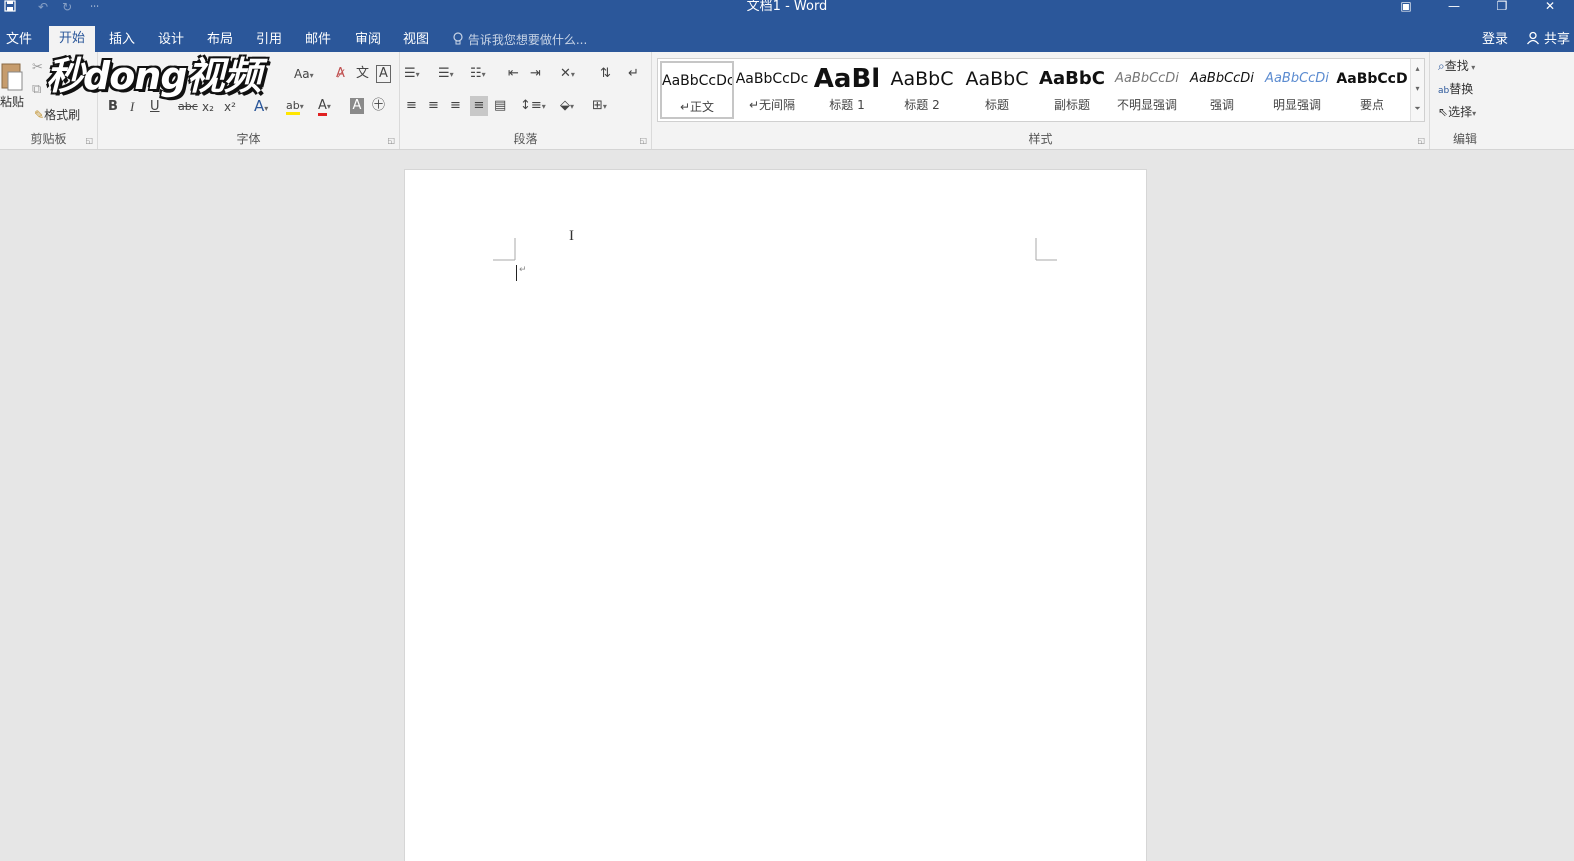 The height and width of the screenshot is (861, 1574). I want to click on asian-layout-icon: ✕▾, so click(567, 74).